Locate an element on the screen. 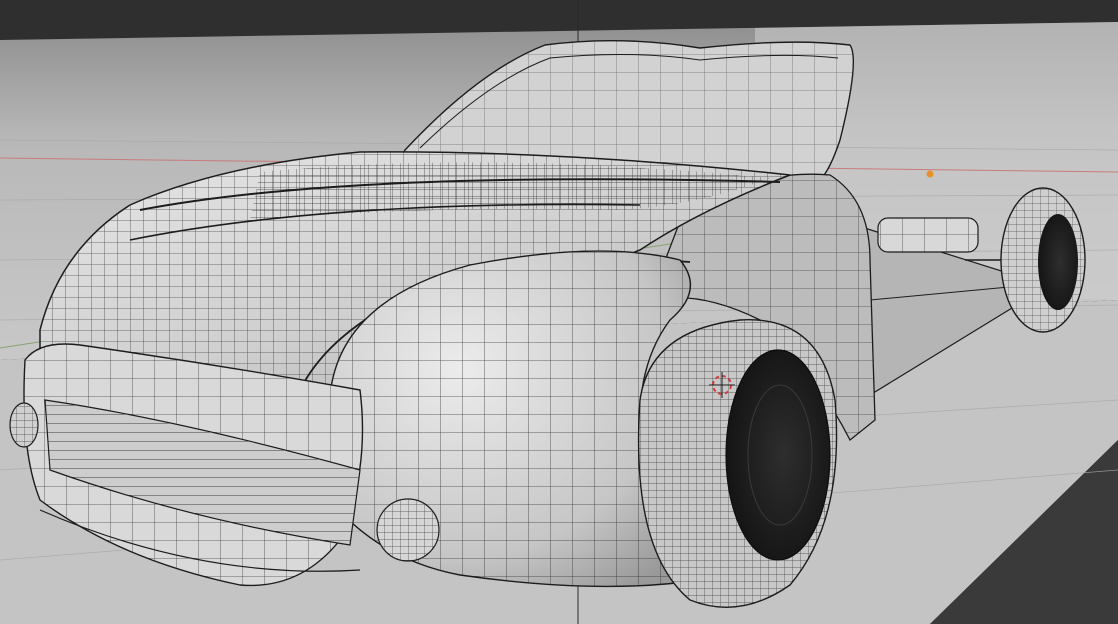 The width and height of the screenshot is (1118, 624). light-object-icon is located at coordinates (930, 174).